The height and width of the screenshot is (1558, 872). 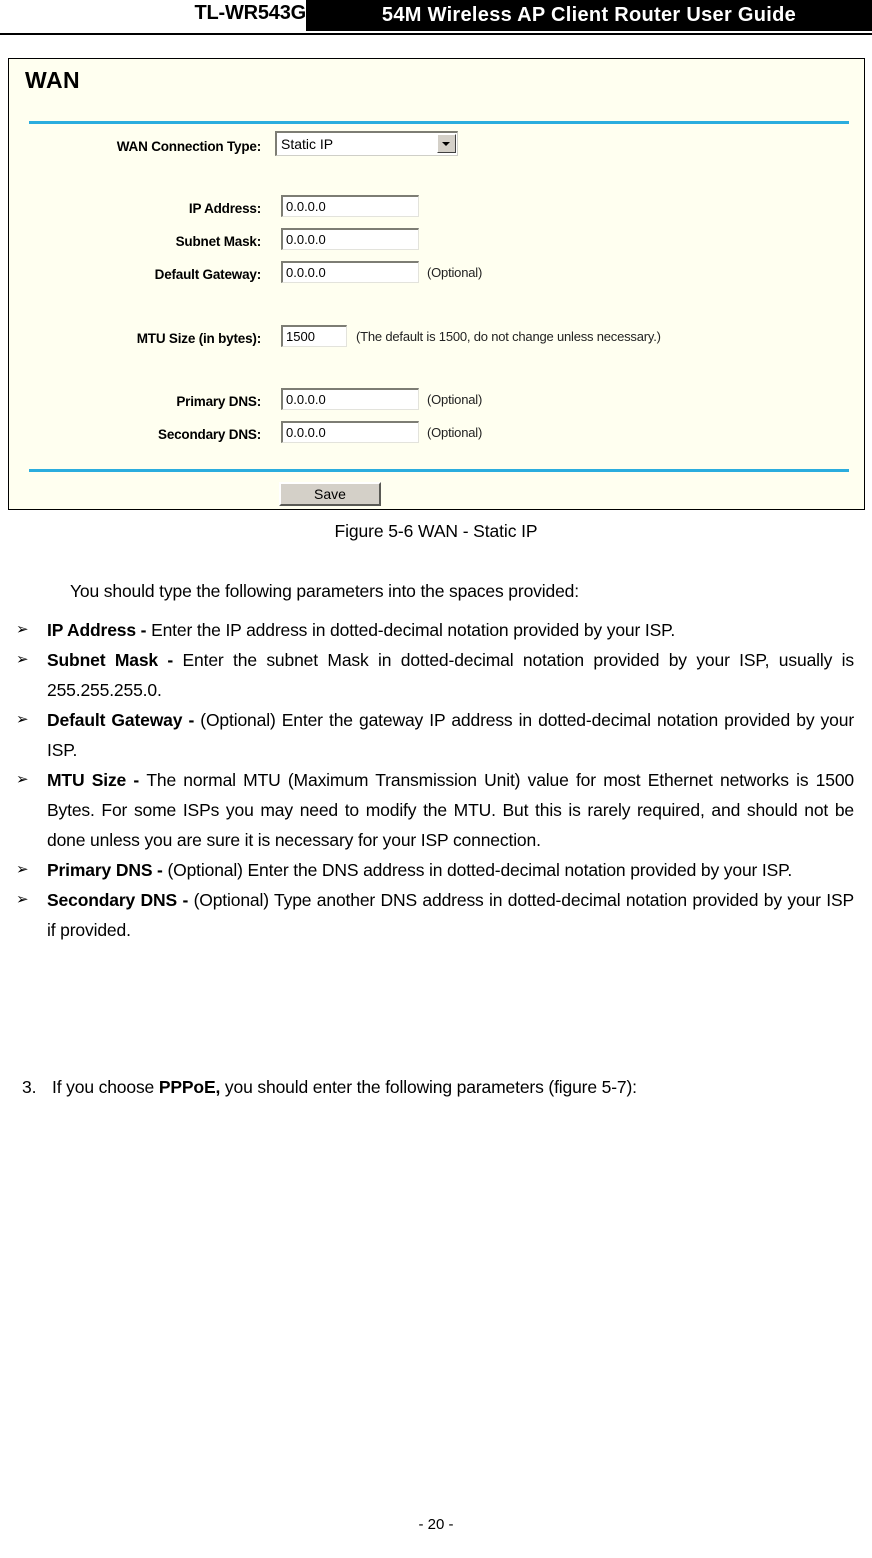 What do you see at coordinates (350, 399) in the screenshot?
I see `primary-dns-input: 0.0.0.0` at bounding box center [350, 399].